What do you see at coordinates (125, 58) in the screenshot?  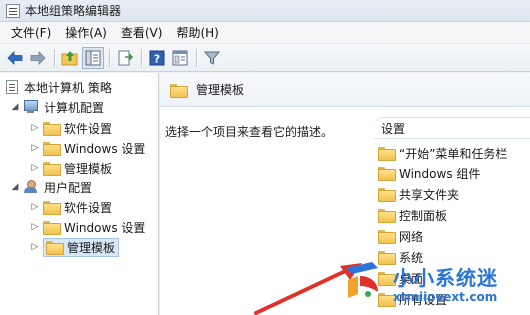 I see `export-list-icon` at bounding box center [125, 58].